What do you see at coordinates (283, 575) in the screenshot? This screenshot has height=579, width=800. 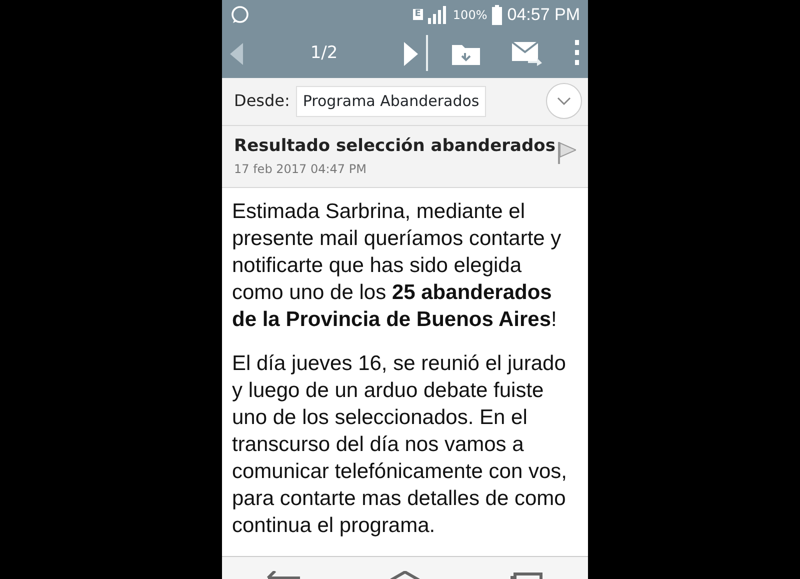 I see `back-icon` at bounding box center [283, 575].